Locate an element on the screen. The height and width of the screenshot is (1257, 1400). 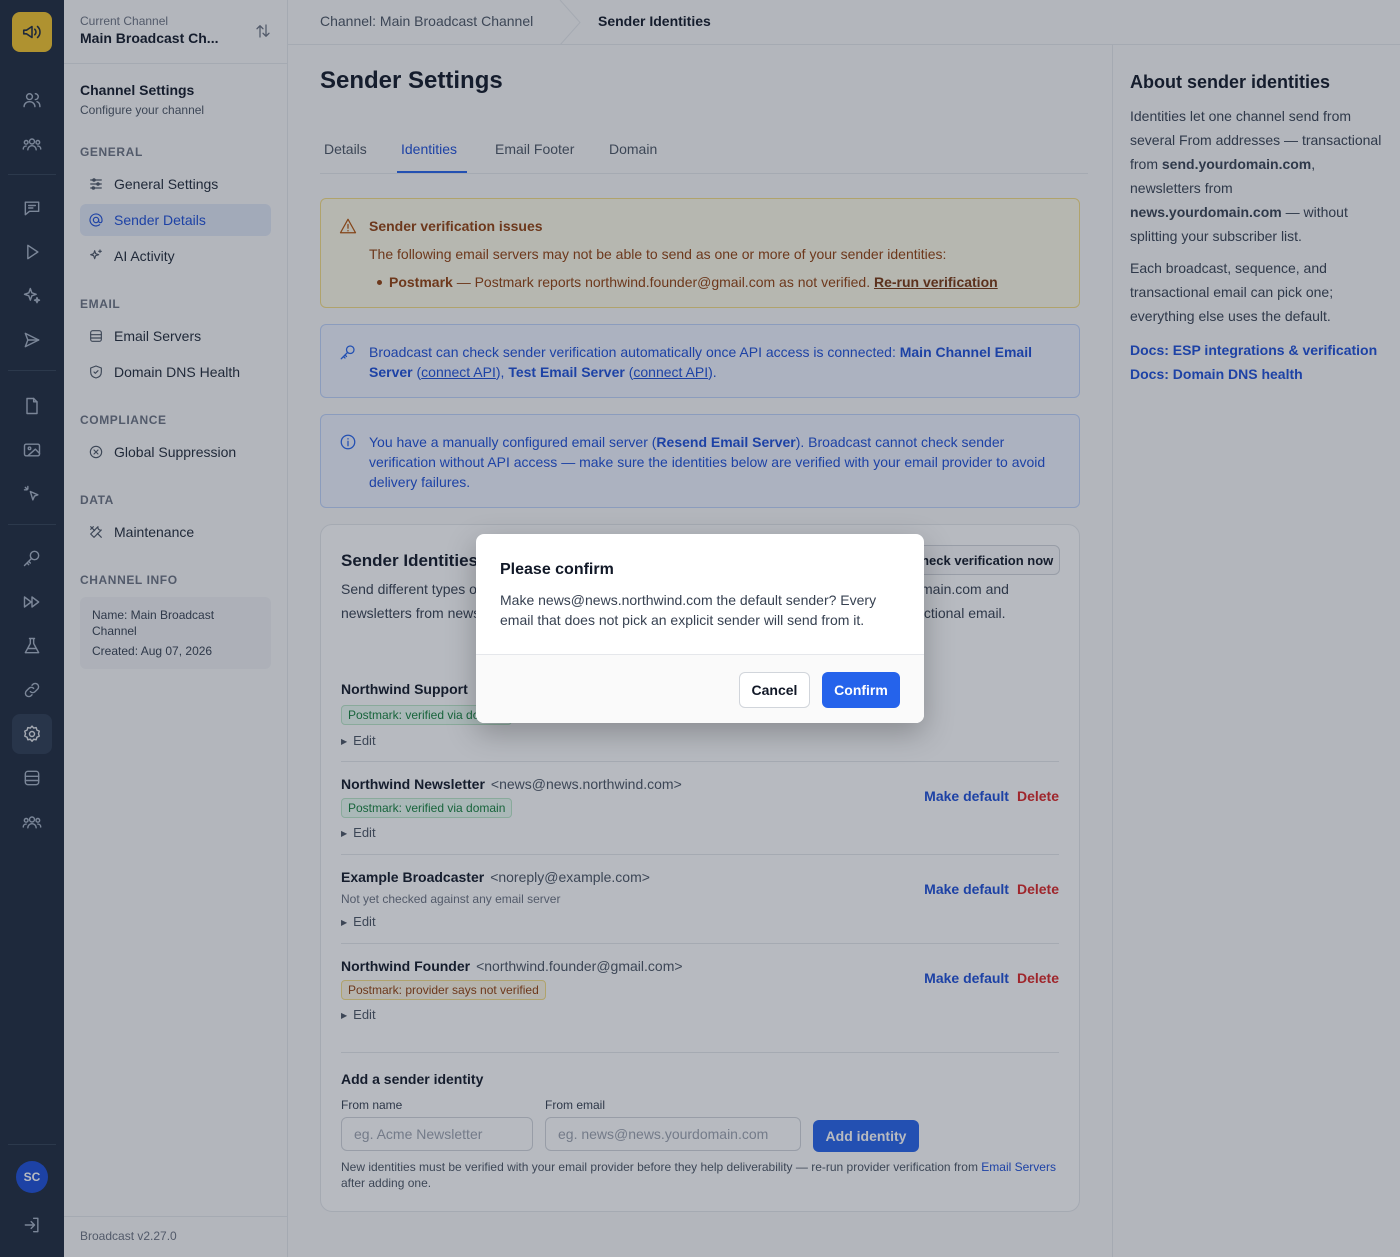
dialog-footer: Cancel Confirm is located at coordinates (700, 688).